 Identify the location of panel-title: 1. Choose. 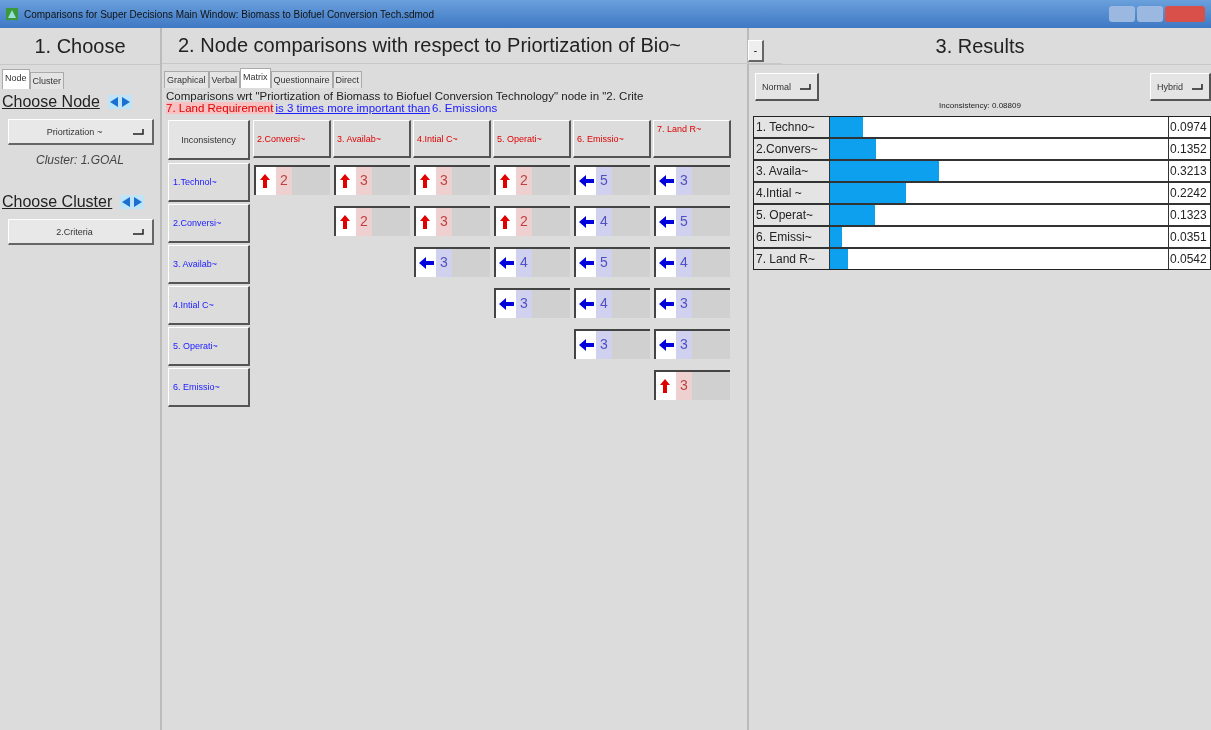
(80, 46).